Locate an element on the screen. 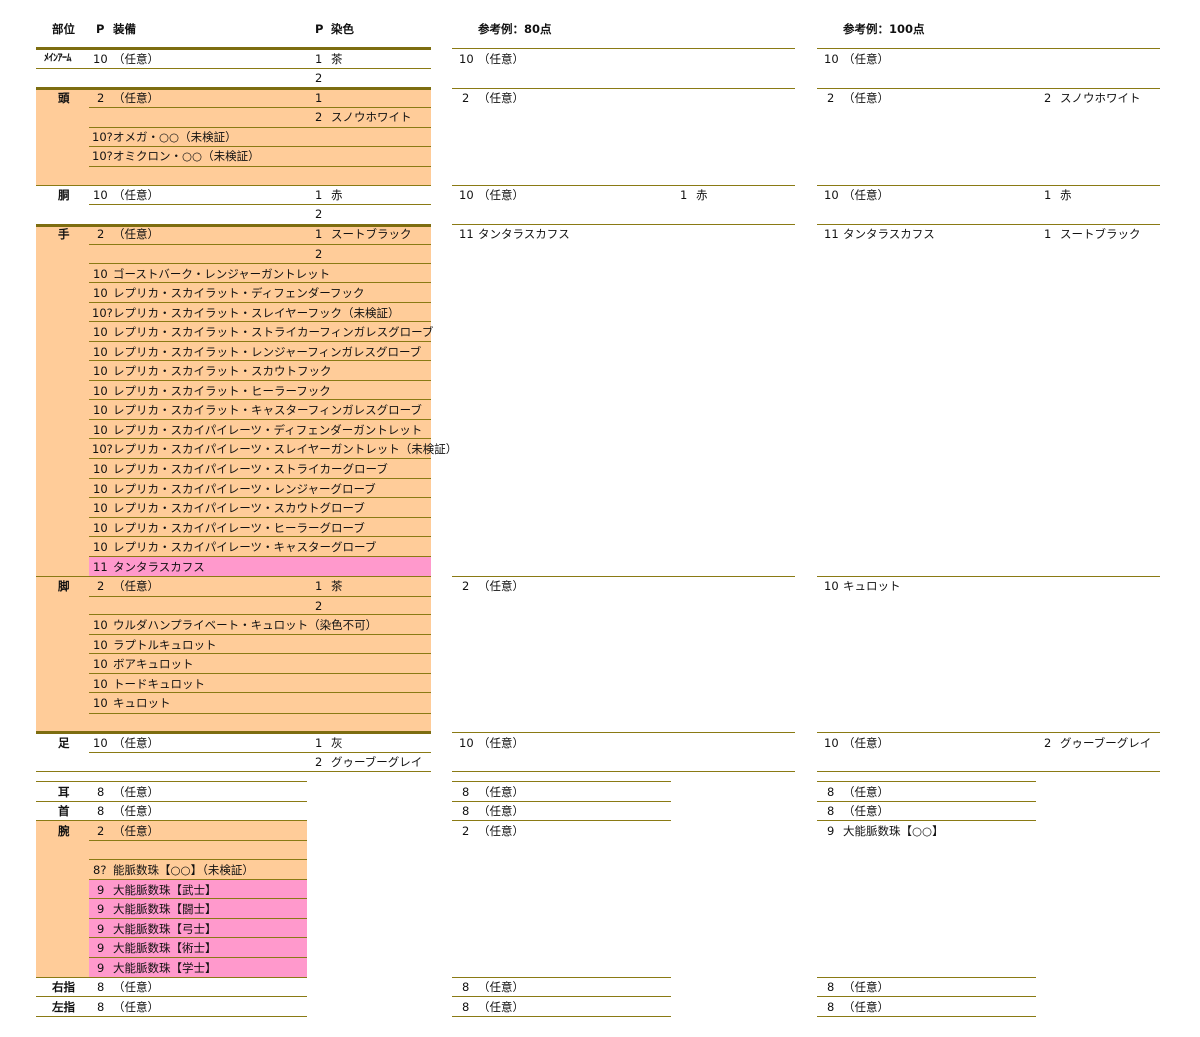 This screenshot has height=1037, width=1200. header-dye: 染色 is located at coordinates (342, 29).